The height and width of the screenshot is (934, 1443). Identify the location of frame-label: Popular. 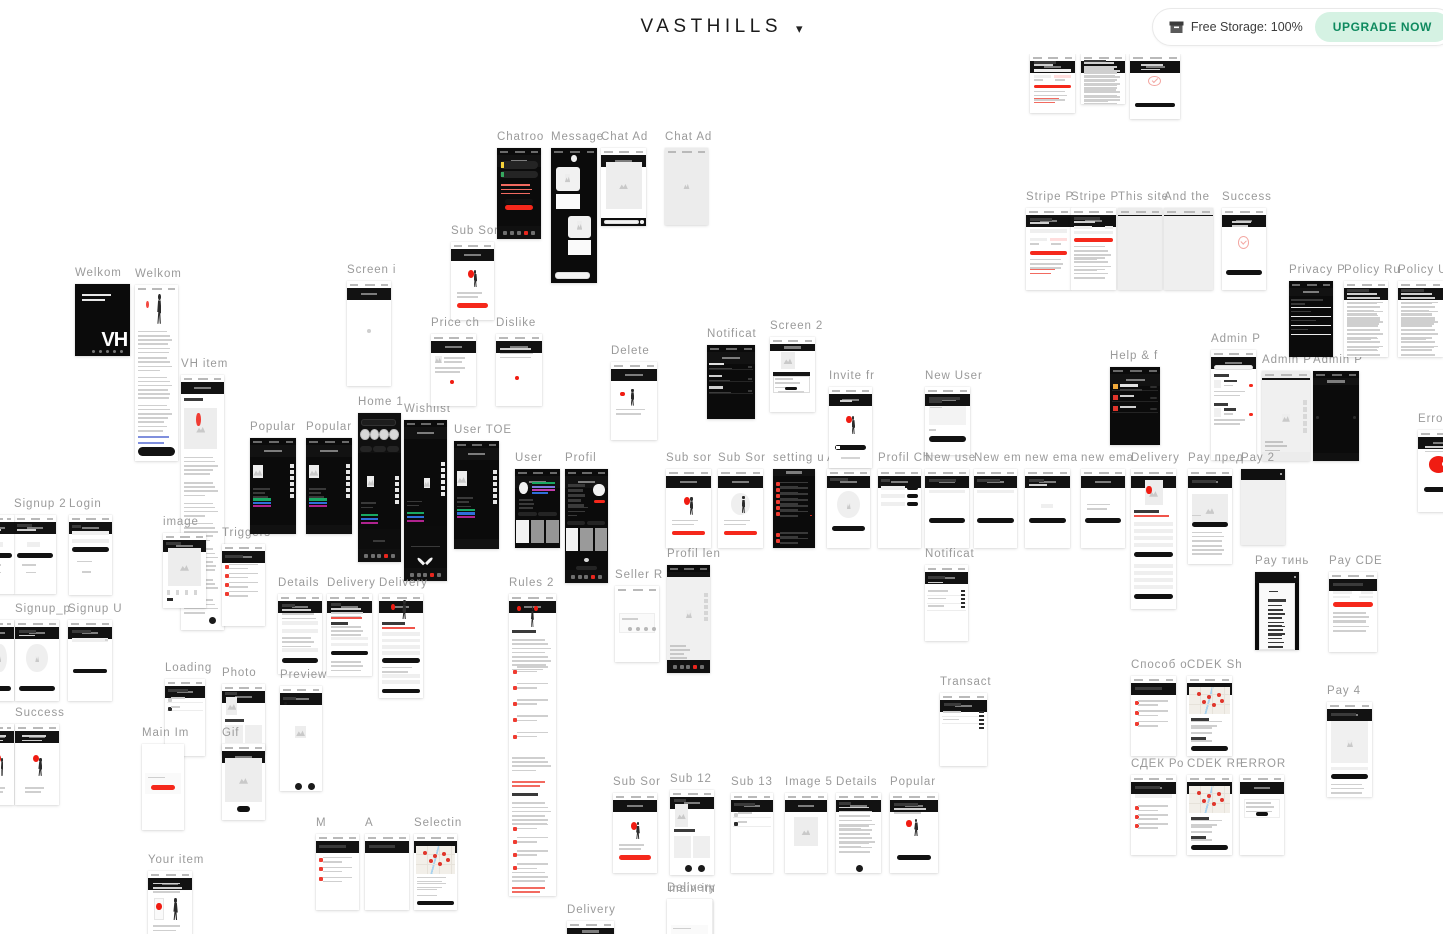
(913, 782).